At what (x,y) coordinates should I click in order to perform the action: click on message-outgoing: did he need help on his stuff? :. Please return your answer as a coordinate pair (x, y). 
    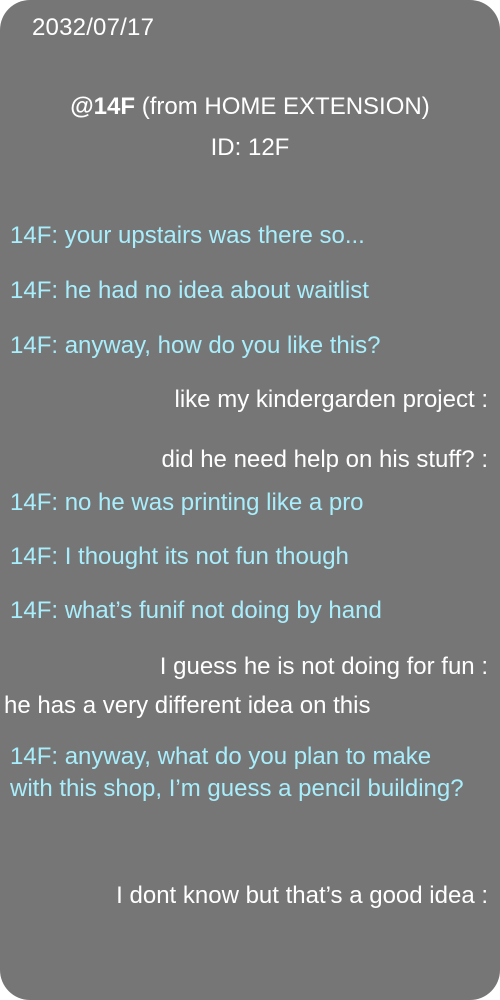
    Looking at the image, I should click on (324, 459).